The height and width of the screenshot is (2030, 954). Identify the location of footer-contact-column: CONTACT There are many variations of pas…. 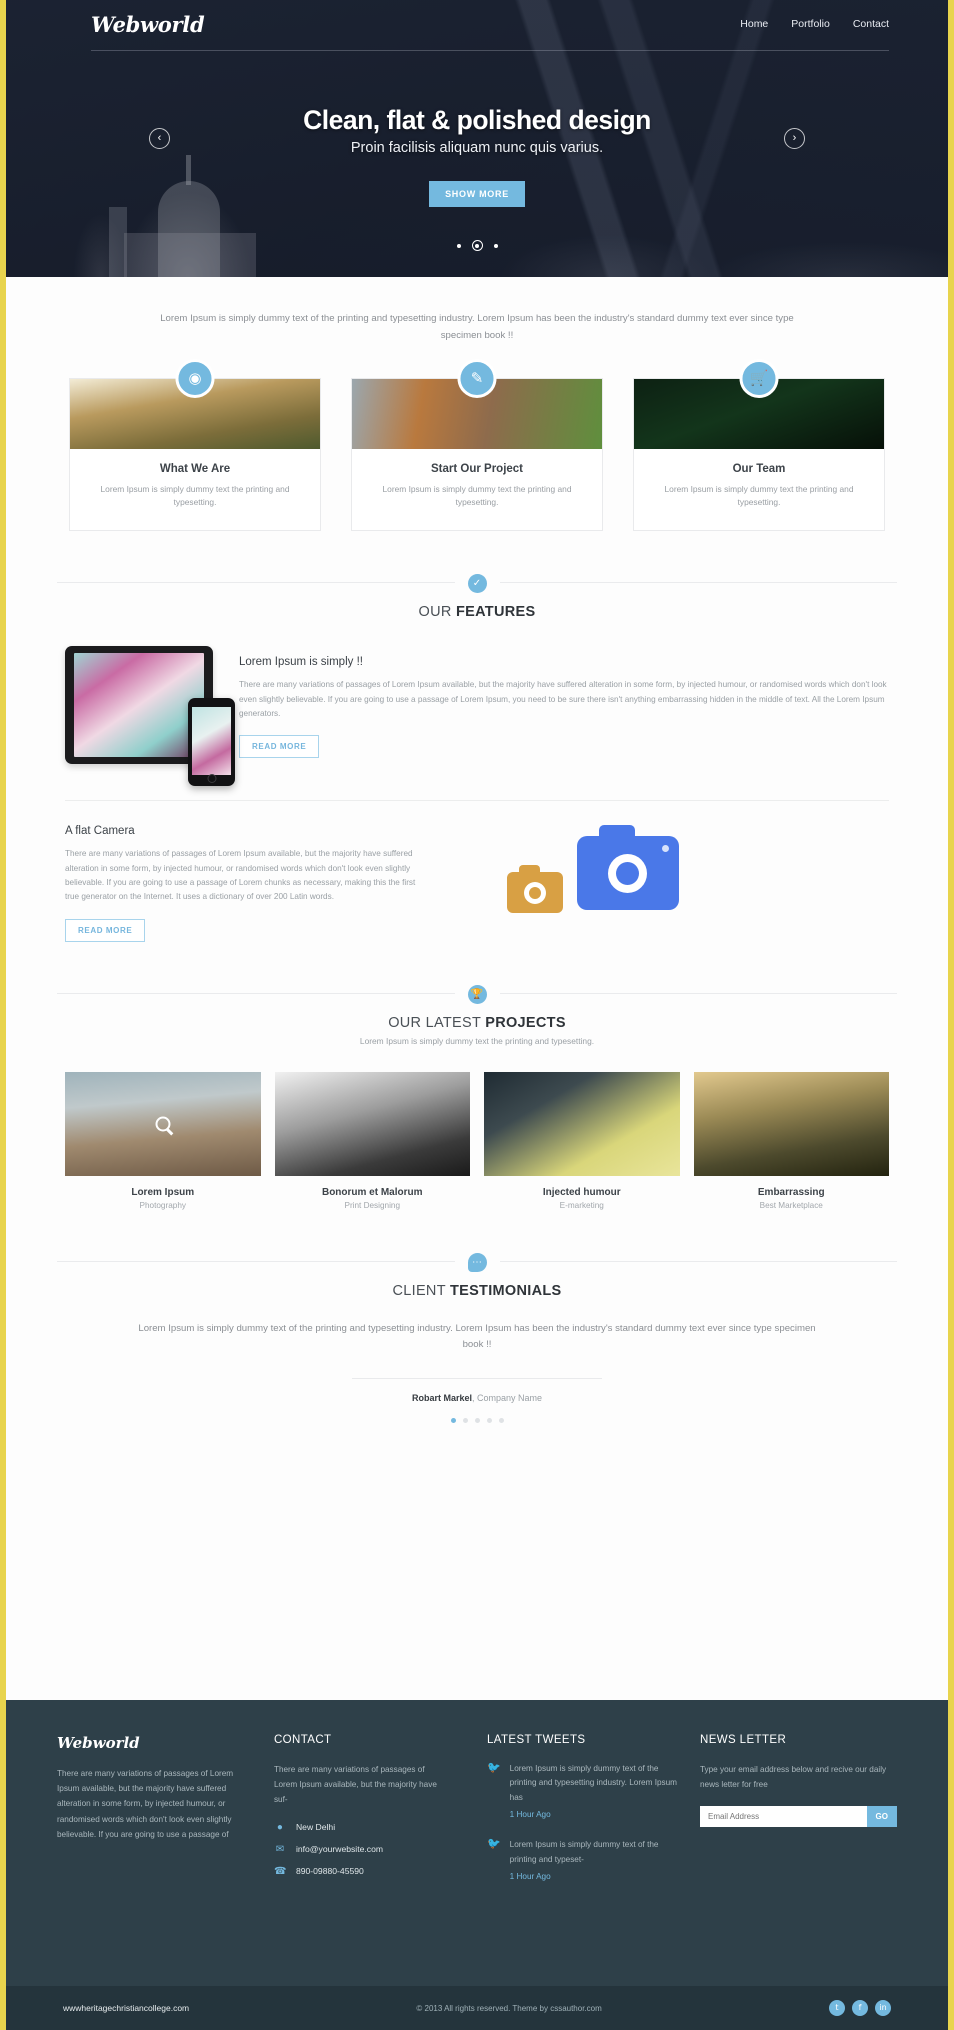
(372, 1817).